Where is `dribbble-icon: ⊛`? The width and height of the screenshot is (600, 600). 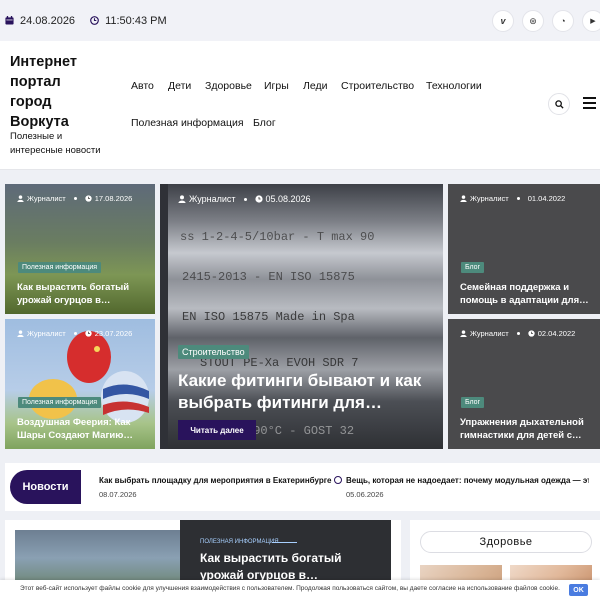
dribbble-icon: ⊛ is located at coordinates (533, 21).